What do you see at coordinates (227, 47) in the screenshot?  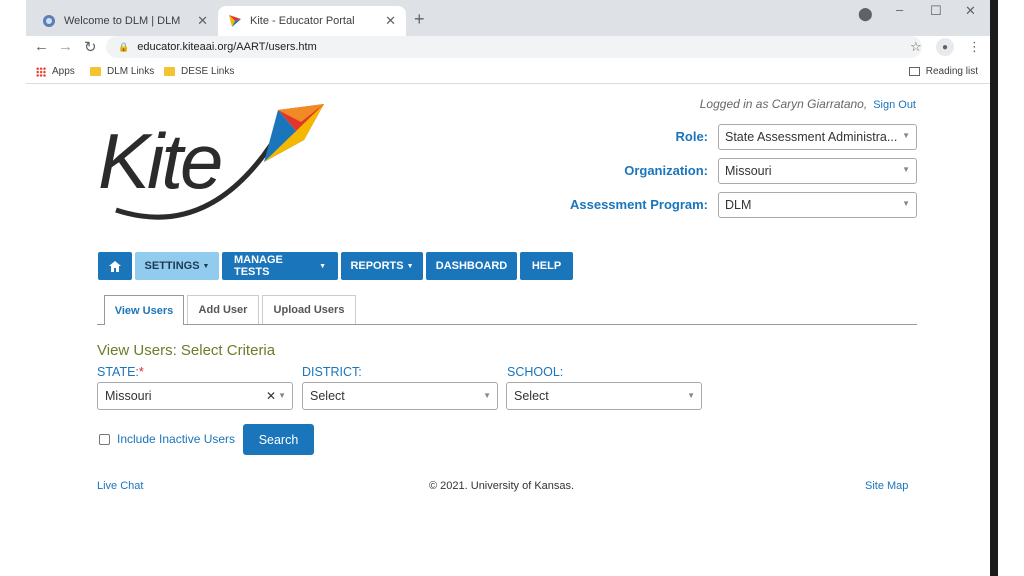 I see `url-text: educator.kiteaai.org/AART/users.htm` at bounding box center [227, 47].